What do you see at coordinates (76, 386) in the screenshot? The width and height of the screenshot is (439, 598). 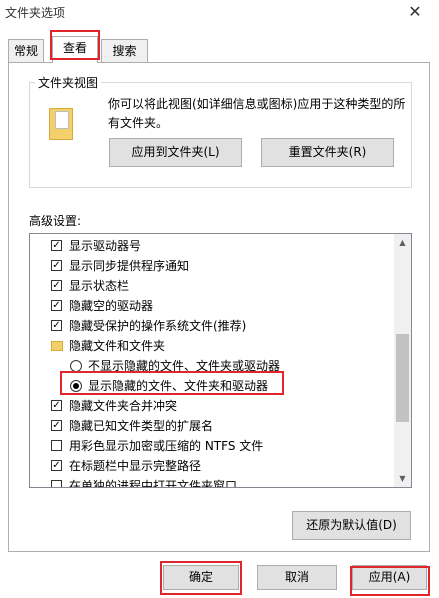 I see `radio-selected-icon` at bounding box center [76, 386].